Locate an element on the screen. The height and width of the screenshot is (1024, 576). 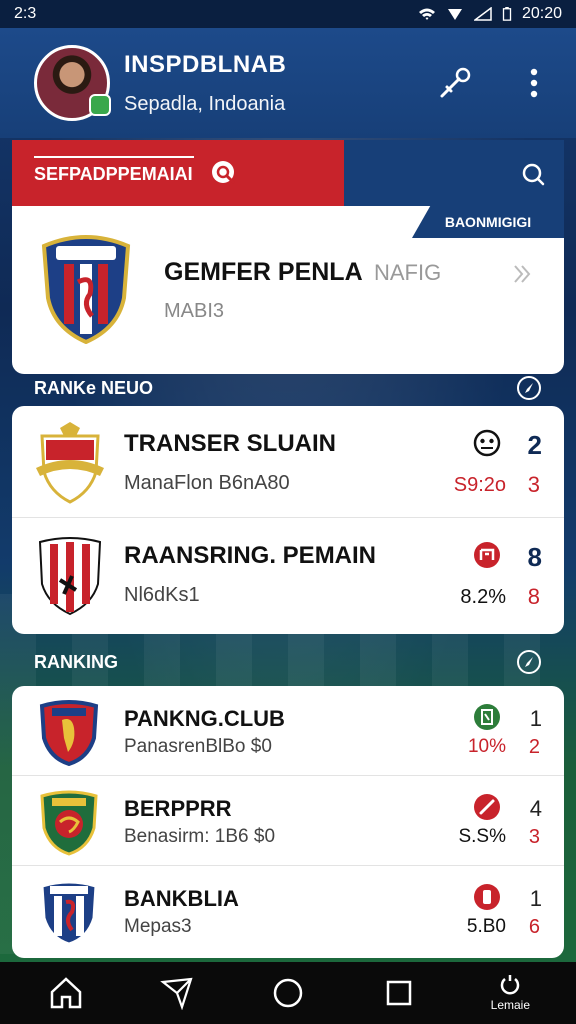
item-title: TRANSER SLUAIN is located at coordinates (230, 443).